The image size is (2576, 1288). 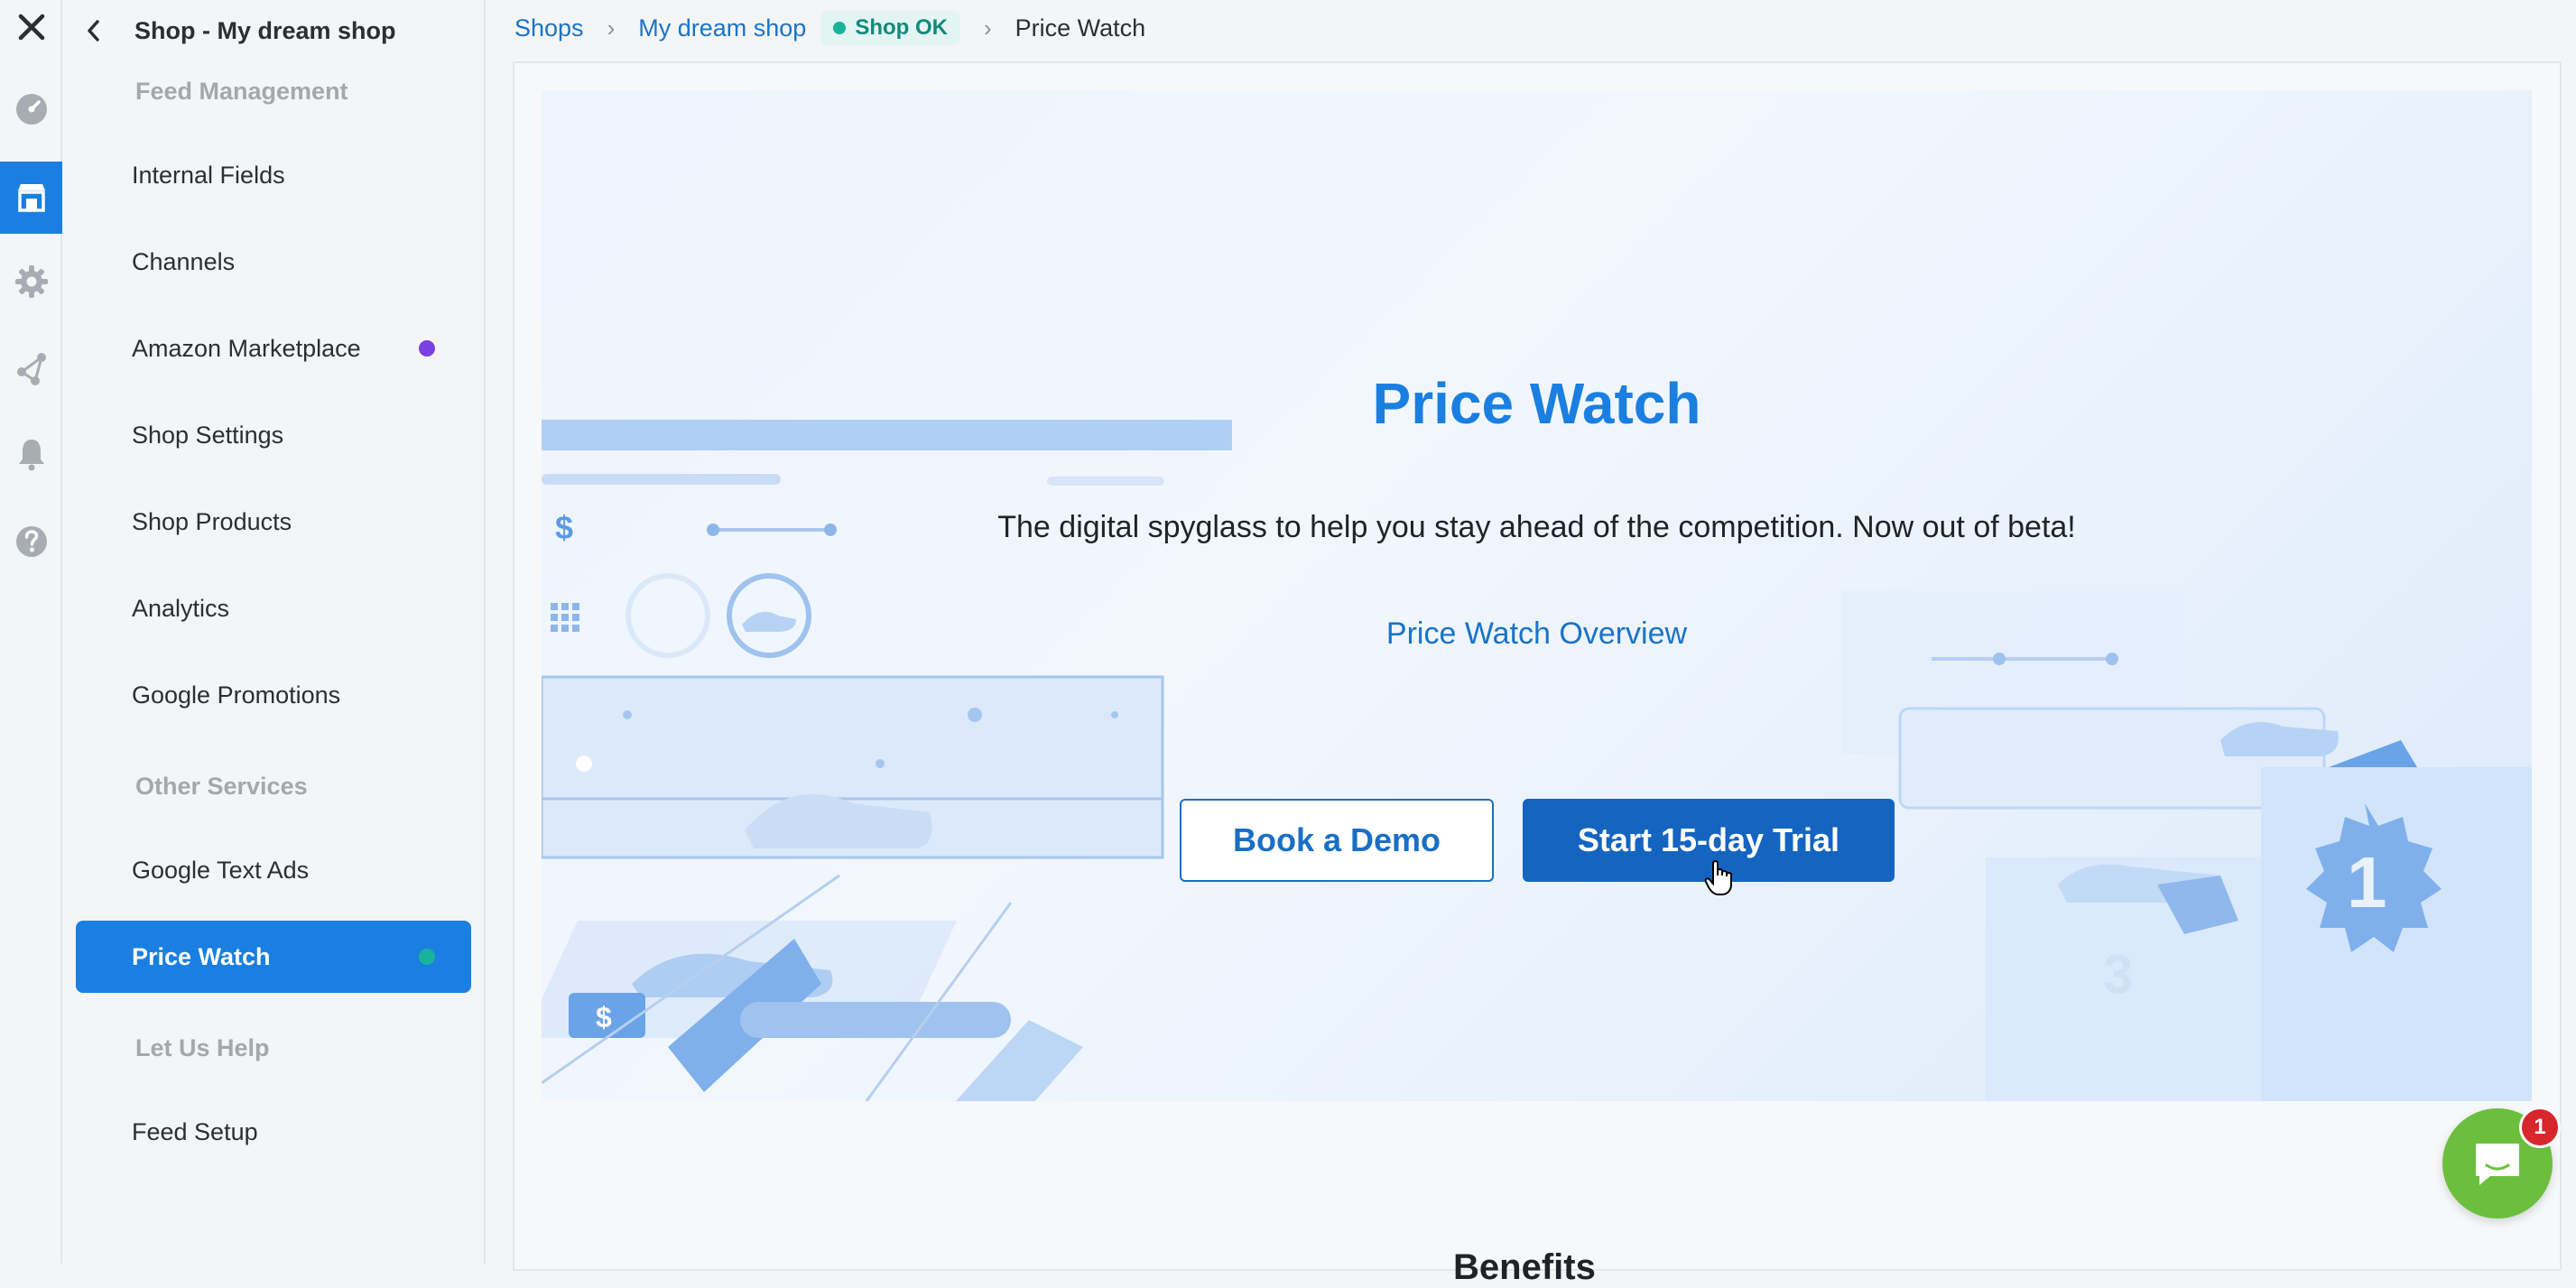 I want to click on book-demo-button: Book a Demo, so click(x=1337, y=840).